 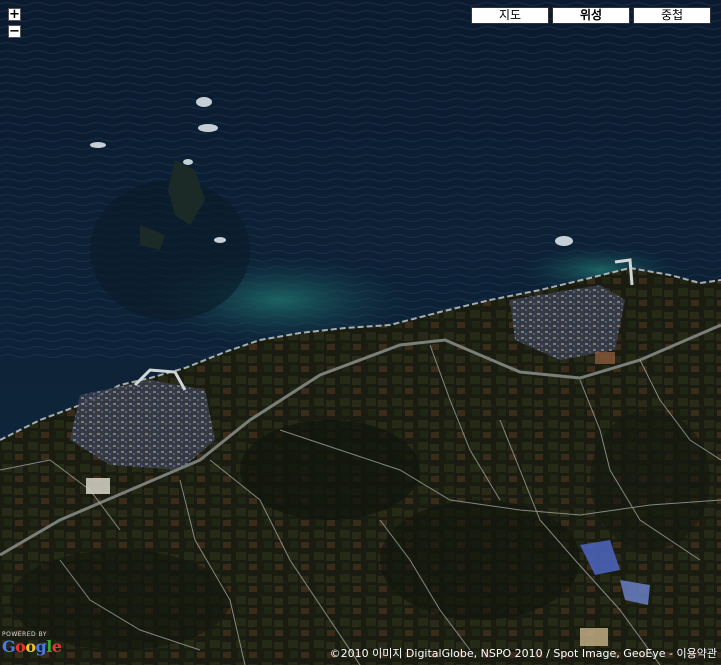 I want to click on google-logo: POWERED BY Google, so click(x=32, y=643).